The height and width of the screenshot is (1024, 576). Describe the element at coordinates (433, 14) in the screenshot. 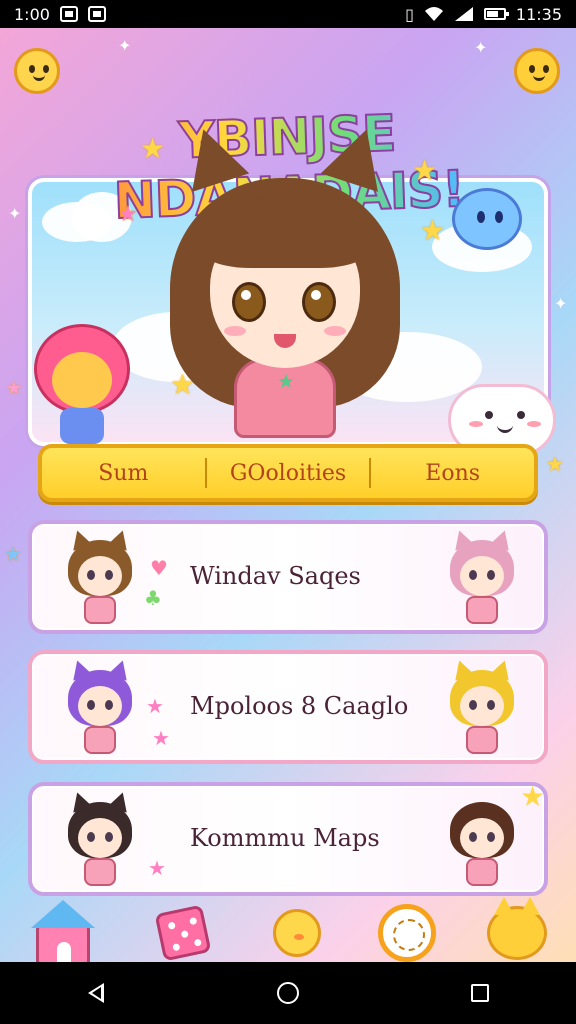

I see `wifi-icon` at that location.